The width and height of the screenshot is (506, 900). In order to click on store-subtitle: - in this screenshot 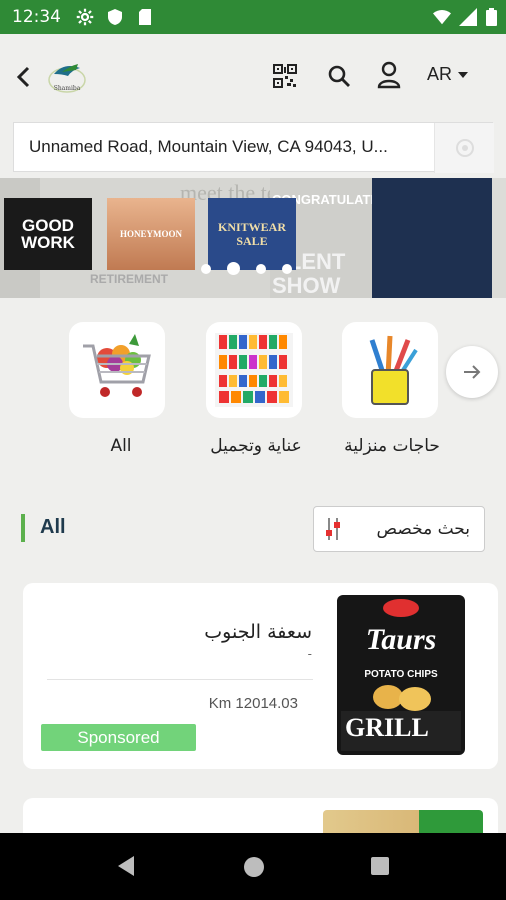, I will do `click(309, 654)`.